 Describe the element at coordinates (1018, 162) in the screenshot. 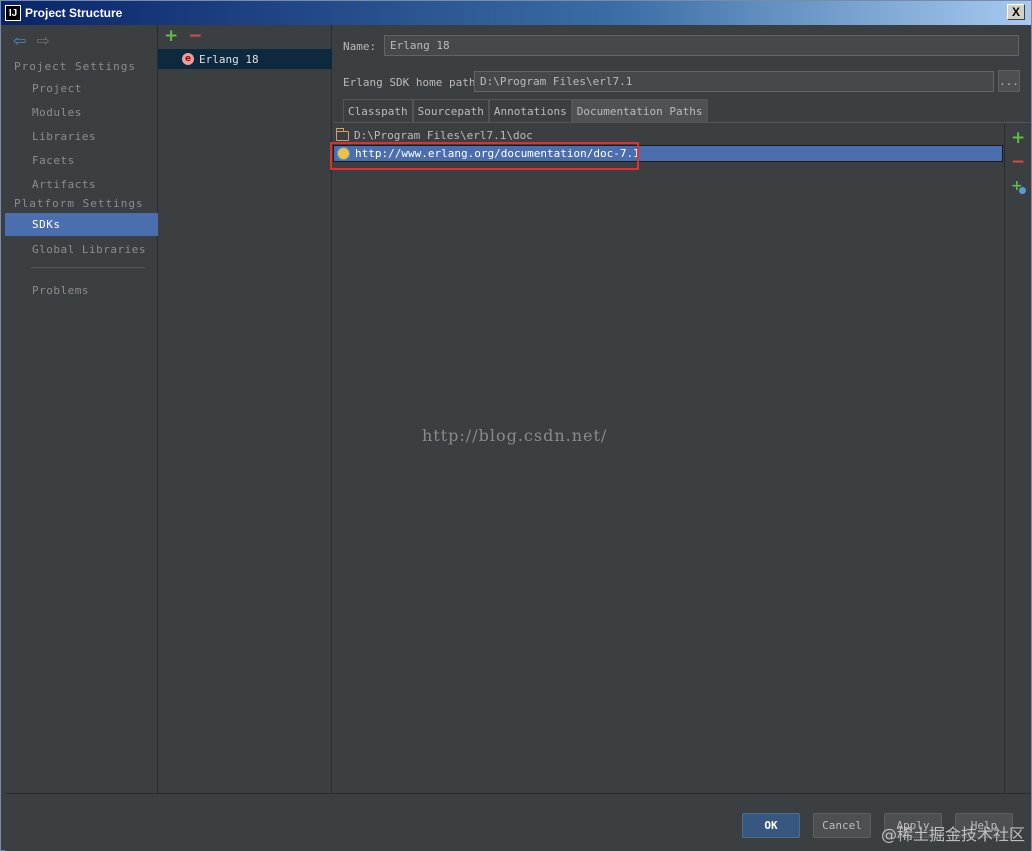

I see `remove-path-icon: −` at that location.